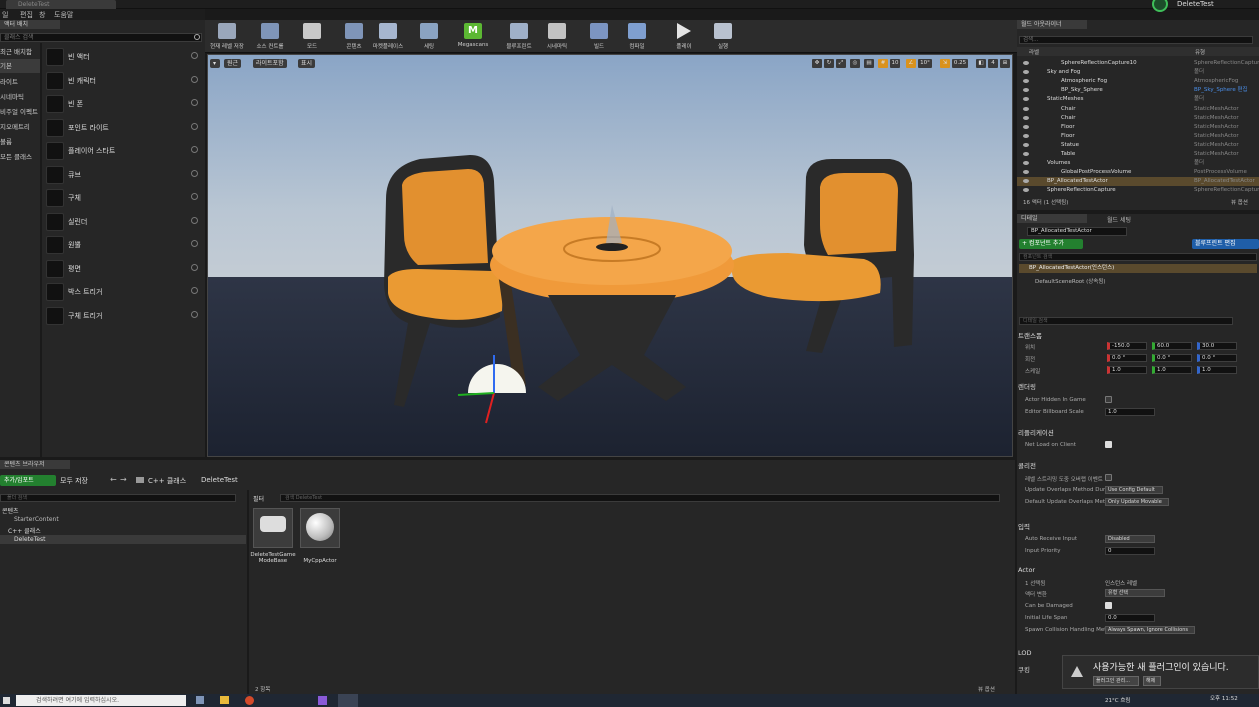 This screenshot has height=707, width=1259. What do you see at coordinates (993, 63) in the screenshot?
I see `camera-speed-value: 4` at bounding box center [993, 63].